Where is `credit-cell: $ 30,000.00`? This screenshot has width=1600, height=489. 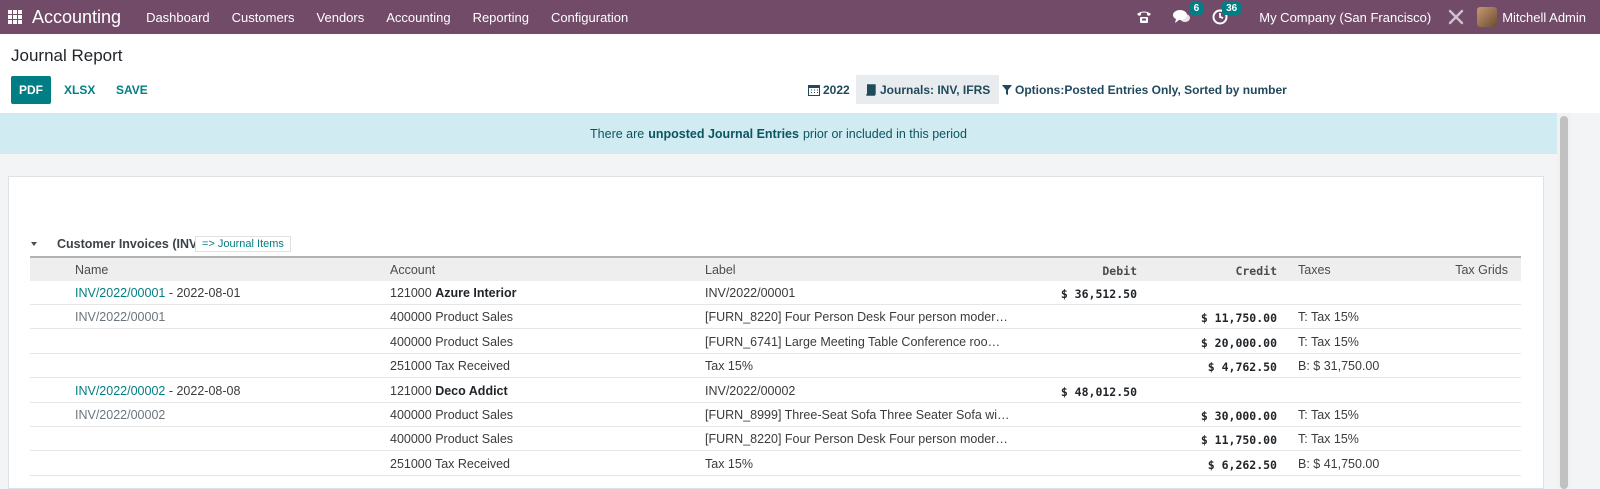 credit-cell: $ 30,000.00 is located at coordinates (1238, 416).